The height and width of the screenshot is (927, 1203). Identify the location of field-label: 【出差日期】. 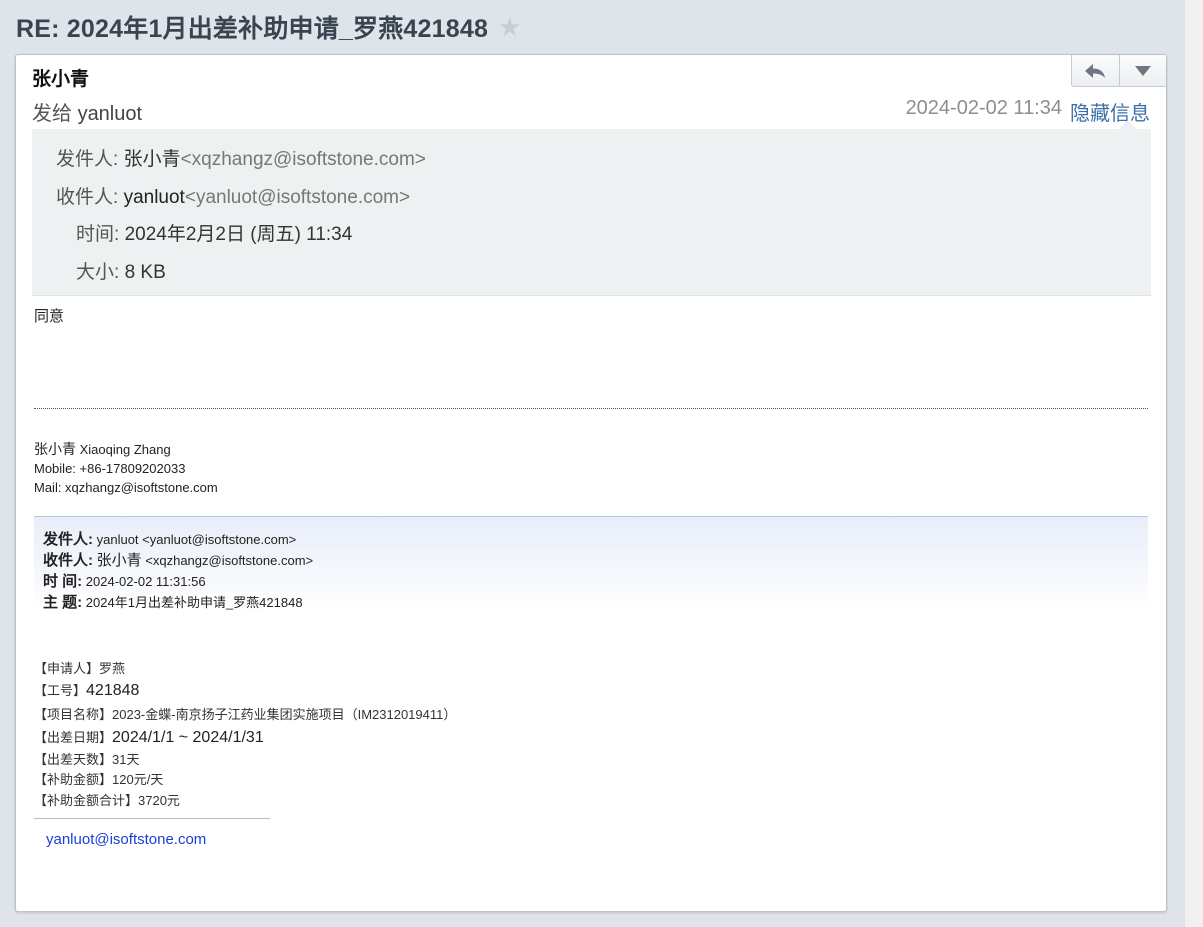
(73, 737).